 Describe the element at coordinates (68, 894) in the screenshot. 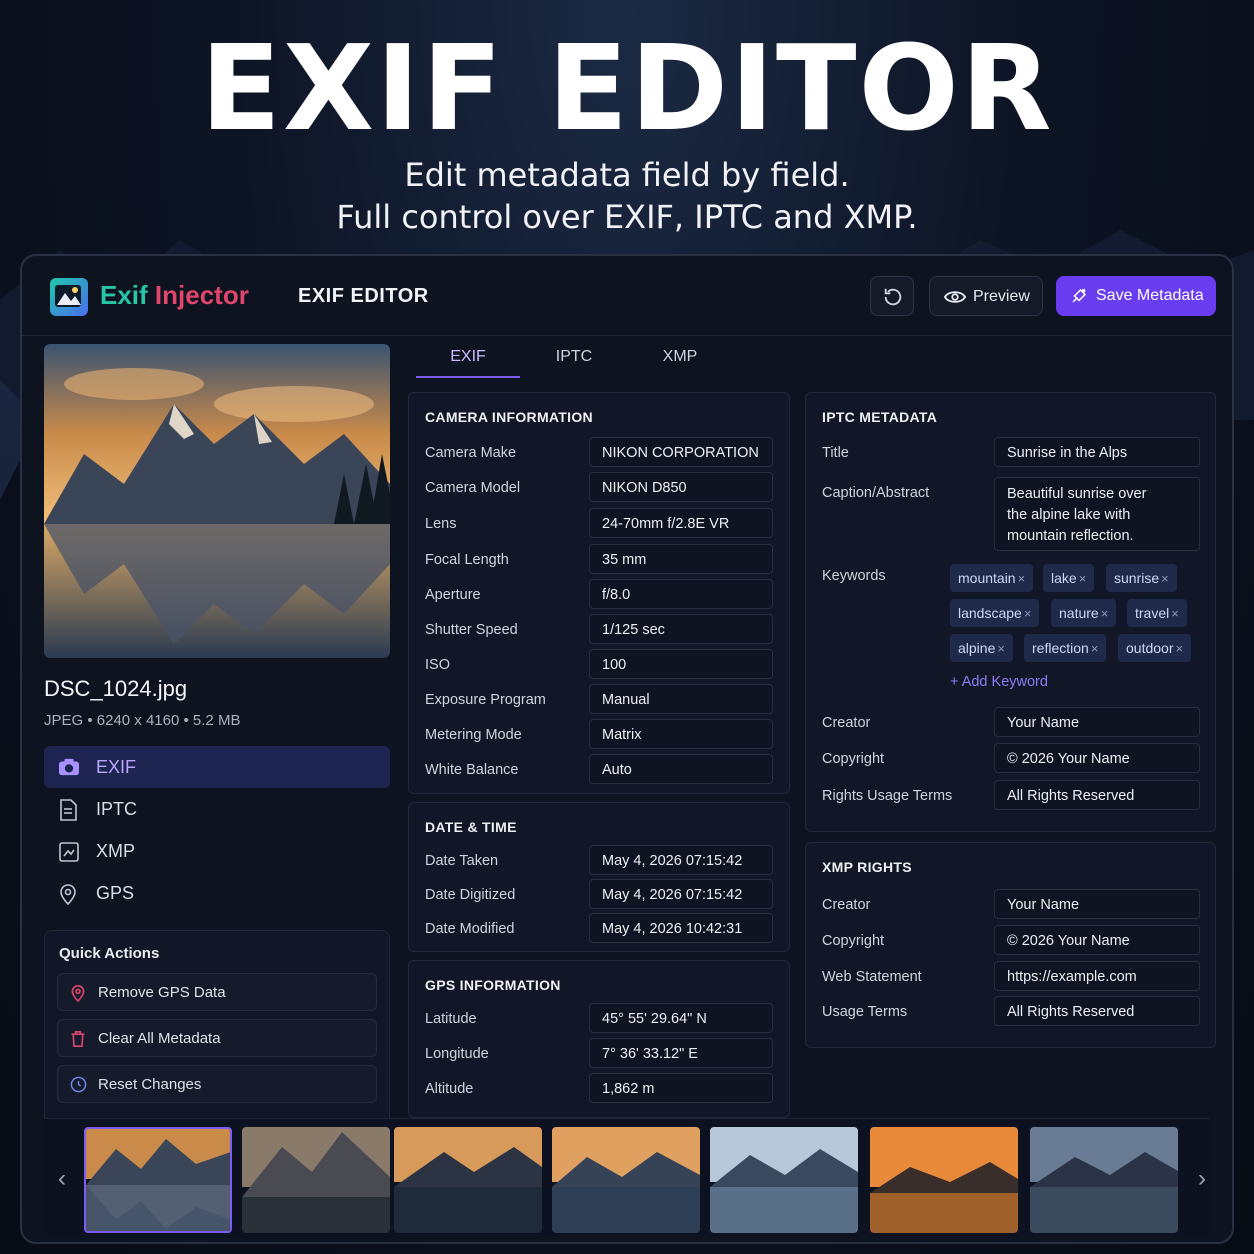

I see `map-pin-icon` at that location.